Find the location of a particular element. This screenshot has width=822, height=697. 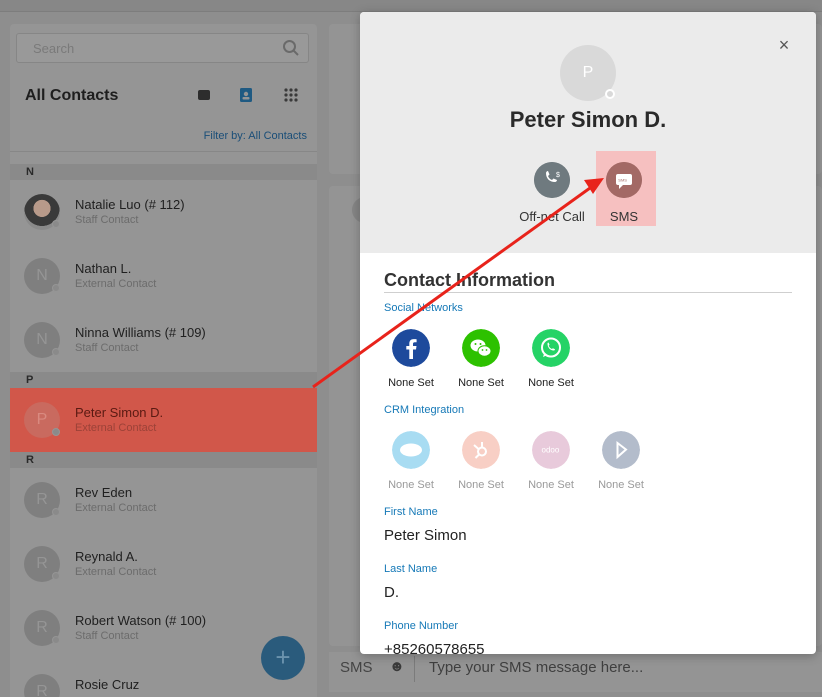

svg-text: SMS is located at coordinates (622, 180).